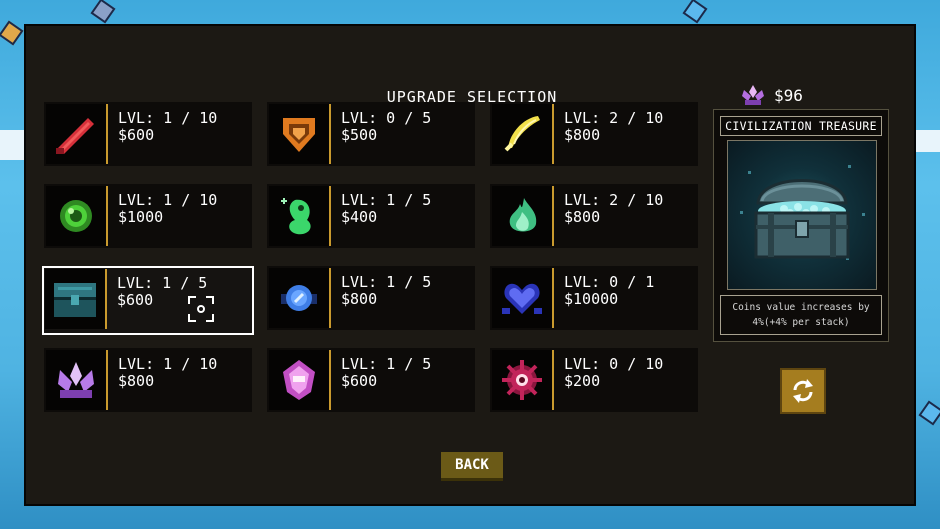  Describe the element at coordinates (359, 217) in the screenshot. I see `upgrade-price: $400` at that location.